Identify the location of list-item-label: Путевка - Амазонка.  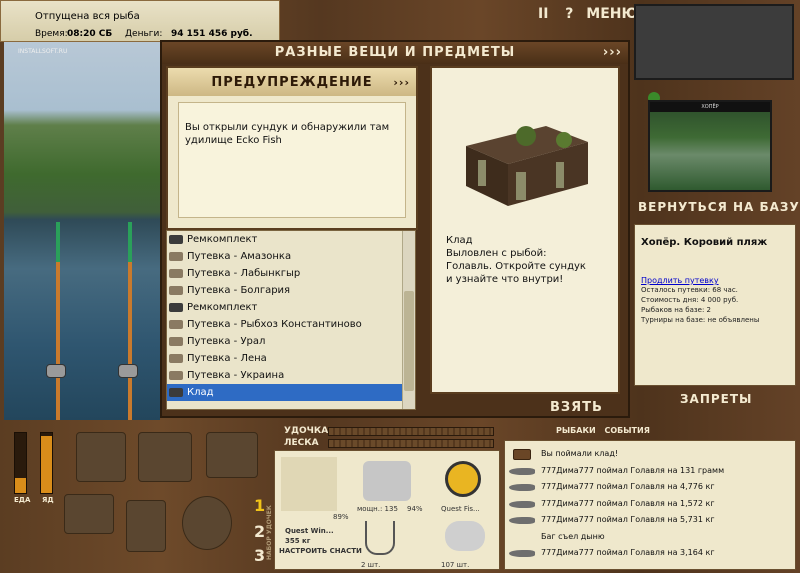
(239, 256).